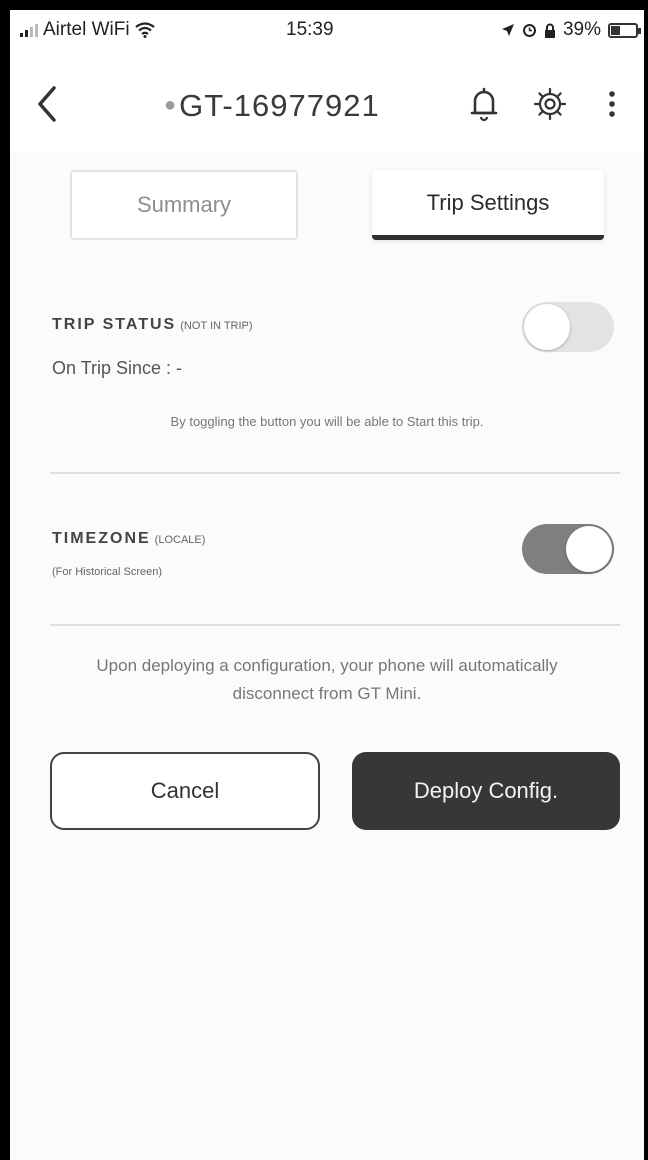  I want to click on battery-icon, so click(624, 30).